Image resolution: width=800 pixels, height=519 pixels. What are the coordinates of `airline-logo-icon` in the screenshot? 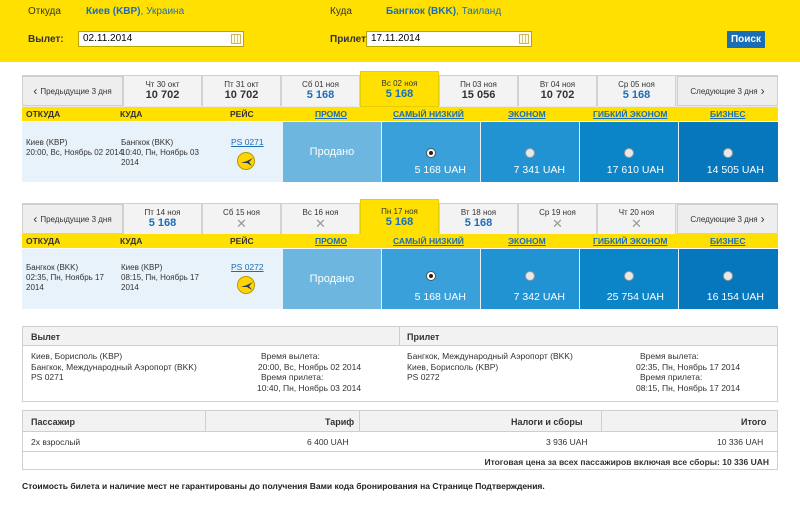 It's located at (246, 161).